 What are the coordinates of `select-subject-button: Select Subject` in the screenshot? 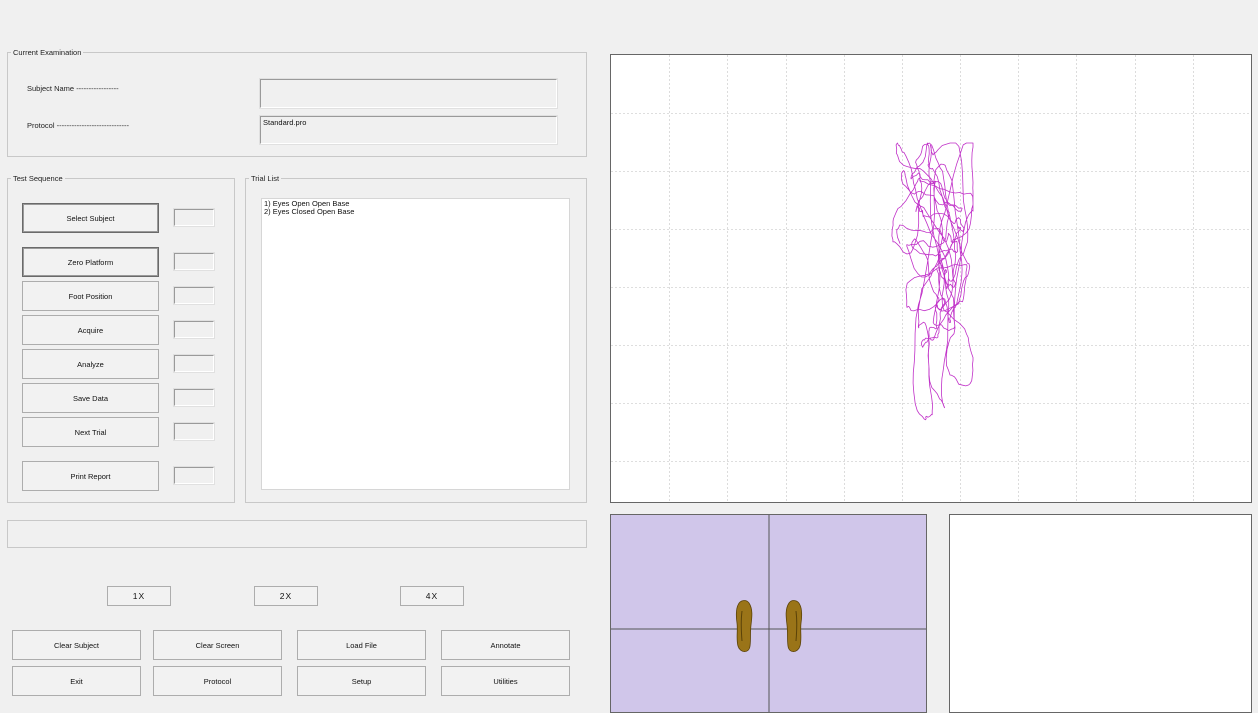 It's located at (90, 218).